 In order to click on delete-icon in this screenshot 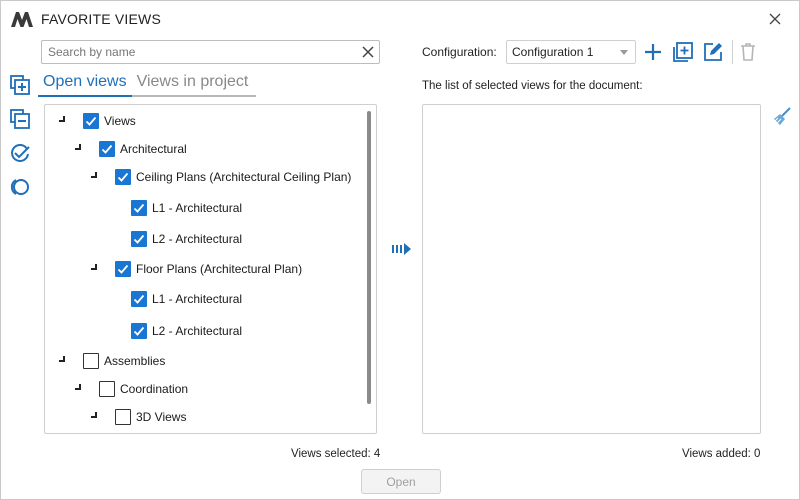, I will do `click(748, 52)`.